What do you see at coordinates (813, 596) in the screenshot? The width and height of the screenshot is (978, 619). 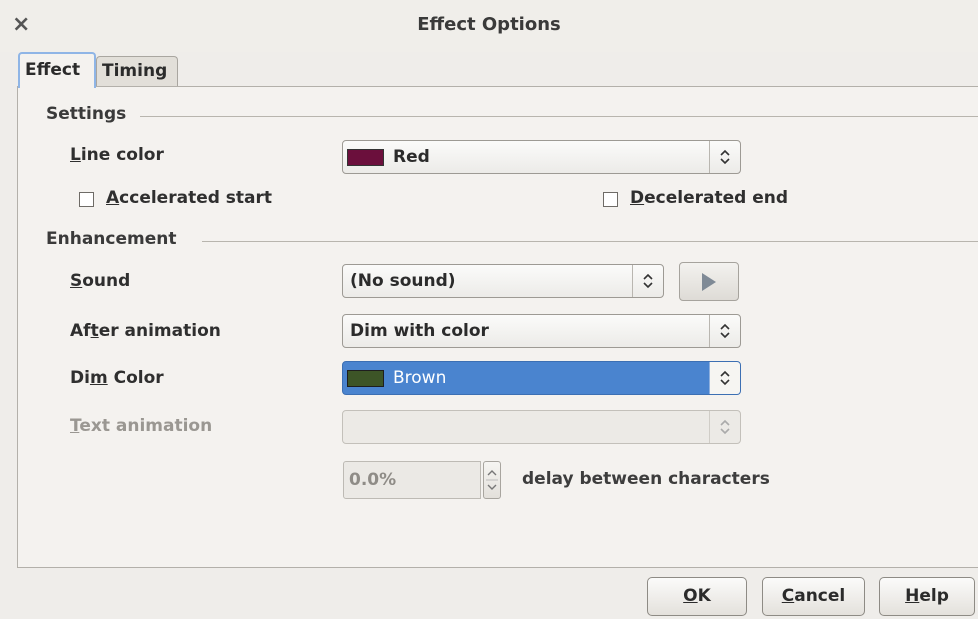 I see `cancel-button: Cancel` at bounding box center [813, 596].